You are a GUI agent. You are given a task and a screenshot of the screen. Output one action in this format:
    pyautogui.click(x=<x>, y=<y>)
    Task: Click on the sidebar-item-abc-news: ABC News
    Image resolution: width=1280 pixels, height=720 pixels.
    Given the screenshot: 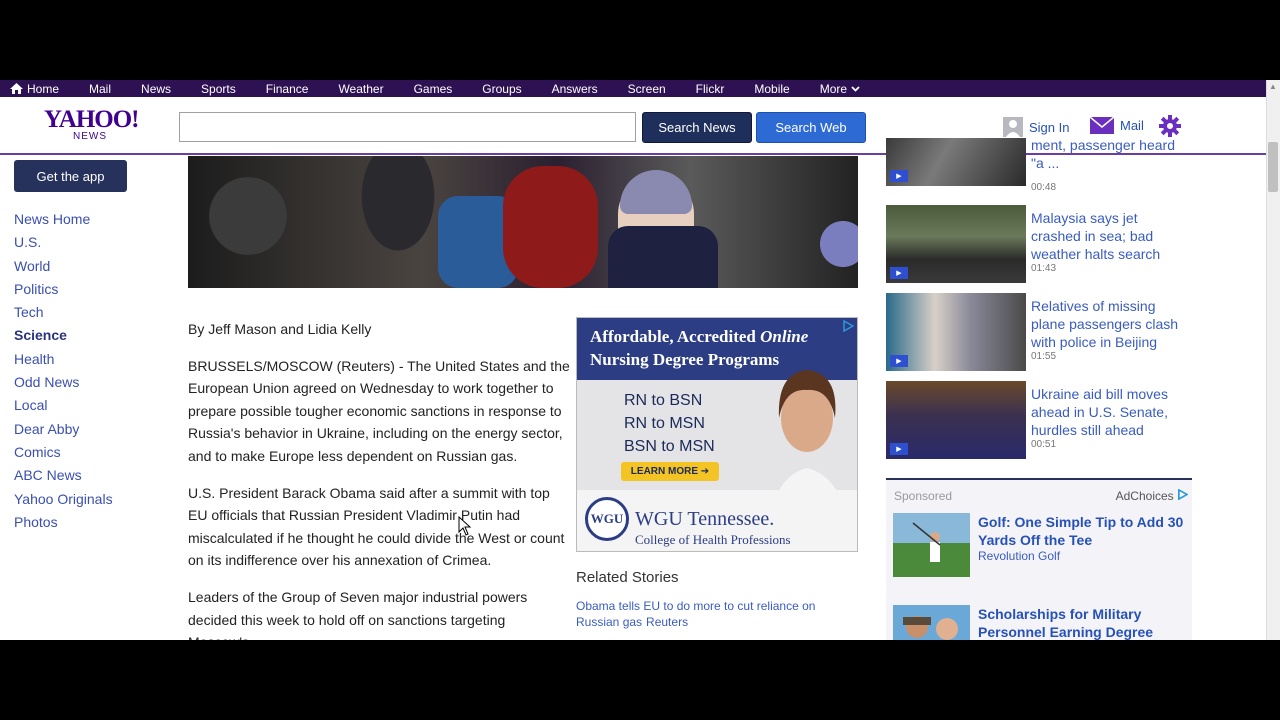 What is the action you would take?
    pyautogui.click(x=63, y=475)
    